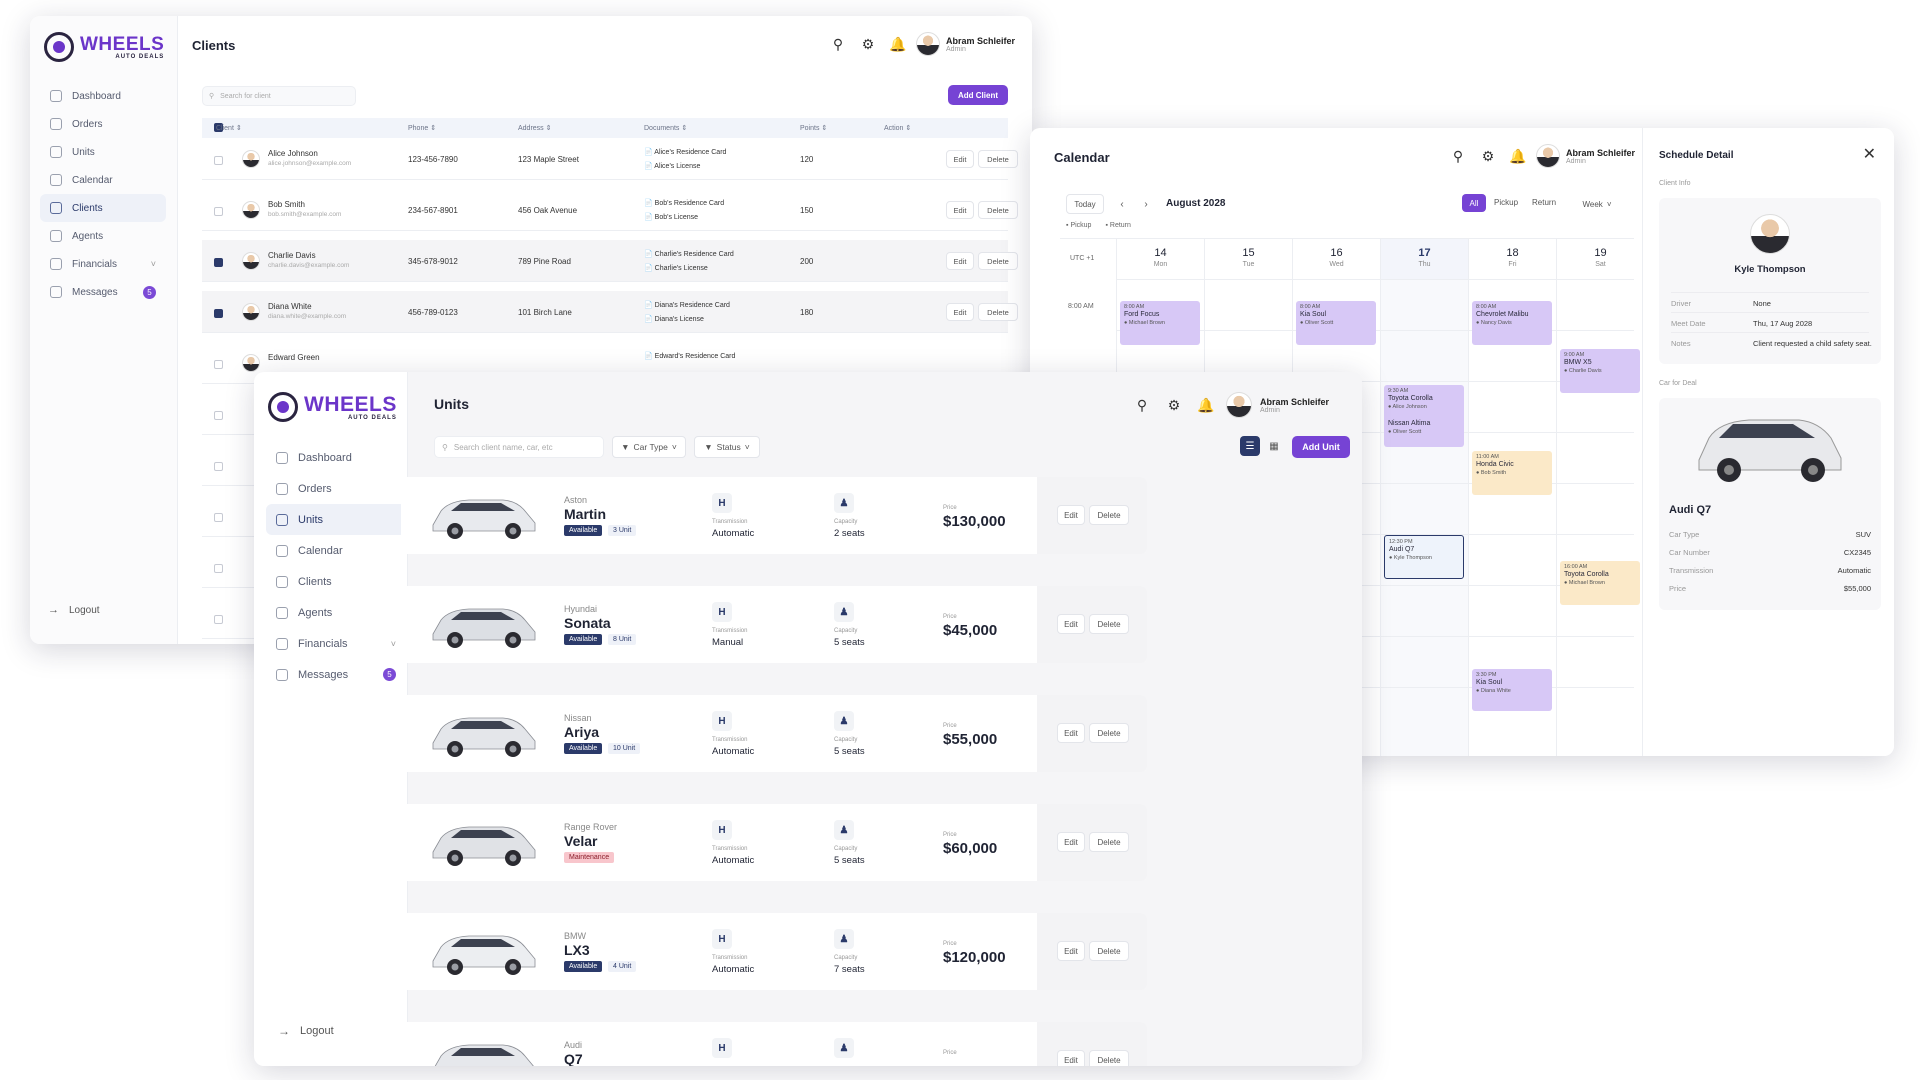 This screenshot has height=1080, width=1920. What do you see at coordinates (535, 128) in the screenshot?
I see `column-header-address: Address ⇕` at bounding box center [535, 128].